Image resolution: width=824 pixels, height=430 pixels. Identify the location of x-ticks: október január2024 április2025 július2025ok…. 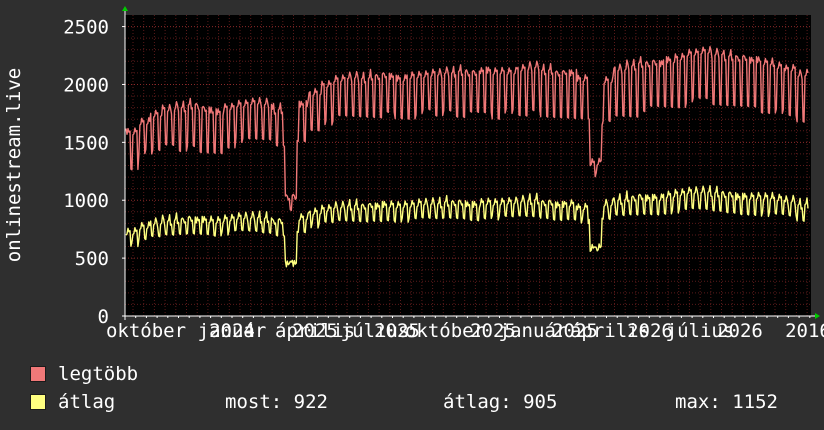
(465, 331).